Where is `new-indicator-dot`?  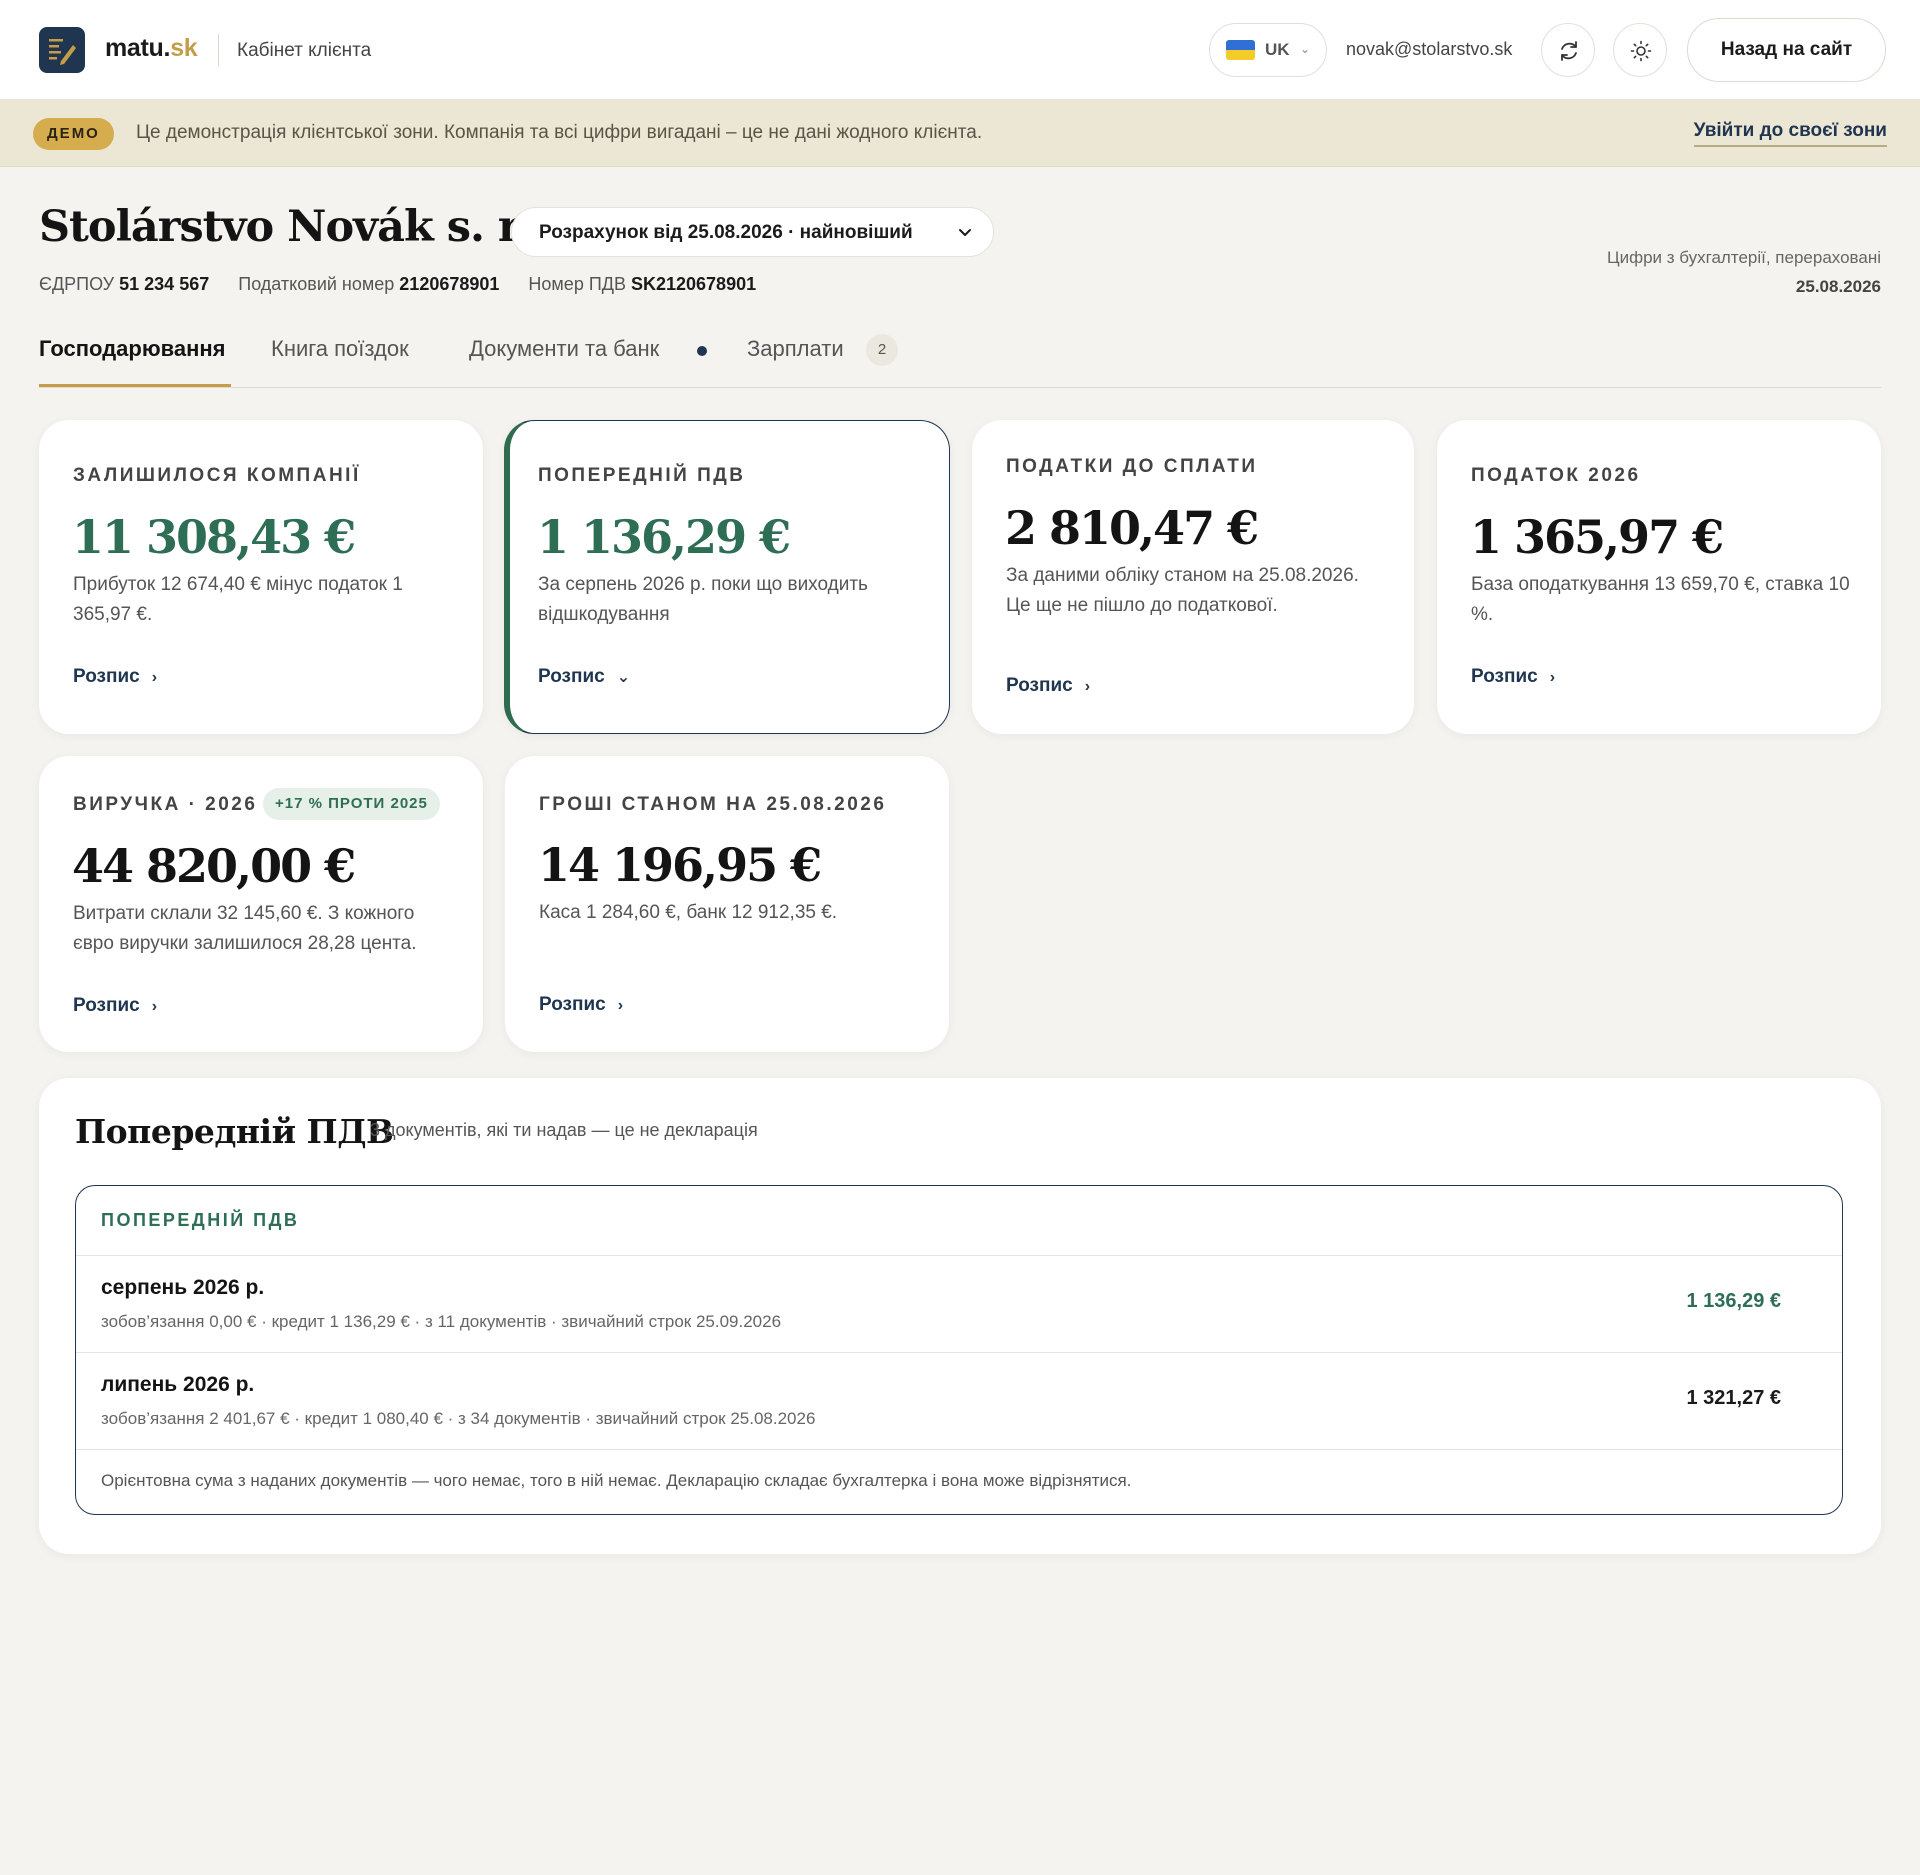
new-indicator-dot is located at coordinates (702, 351).